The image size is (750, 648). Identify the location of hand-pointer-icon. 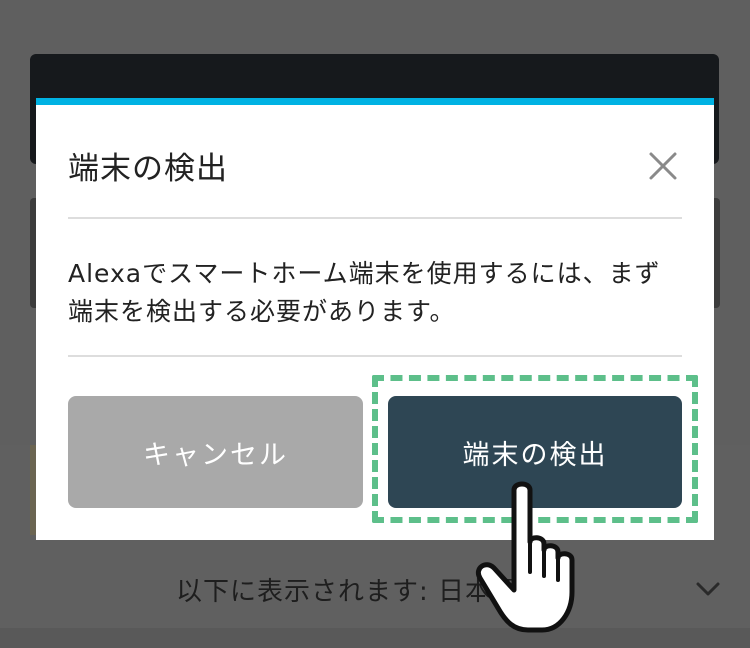
(525, 557).